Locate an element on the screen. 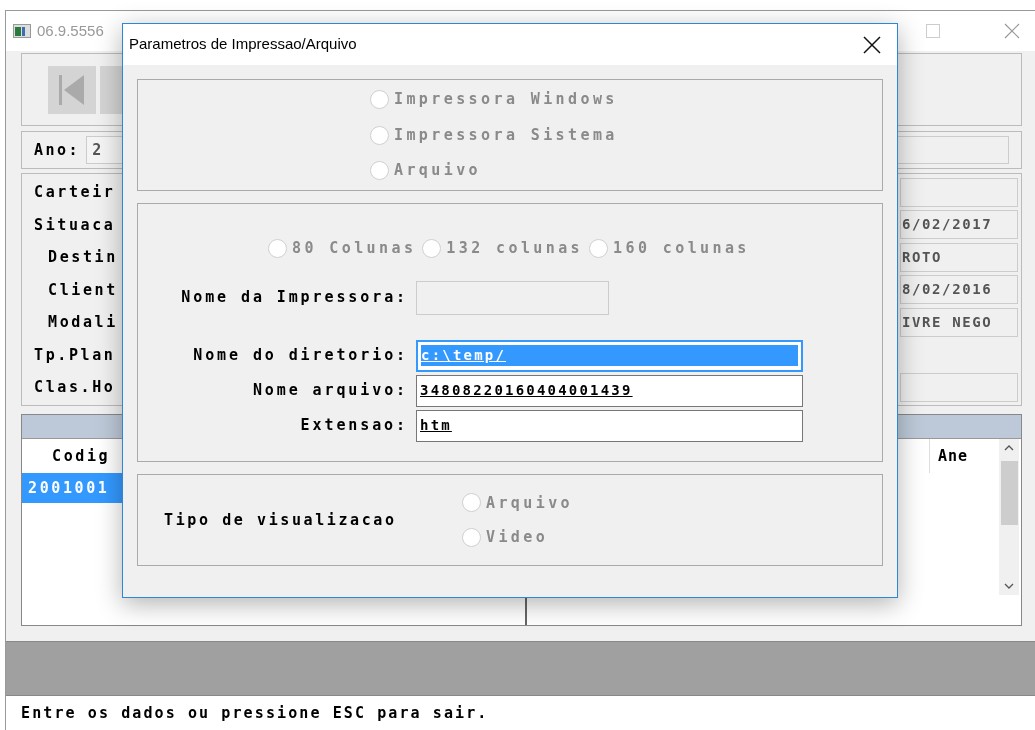 This screenshot has width=1035, height=730. field-label: Destin is located at coordinates (82, 257).